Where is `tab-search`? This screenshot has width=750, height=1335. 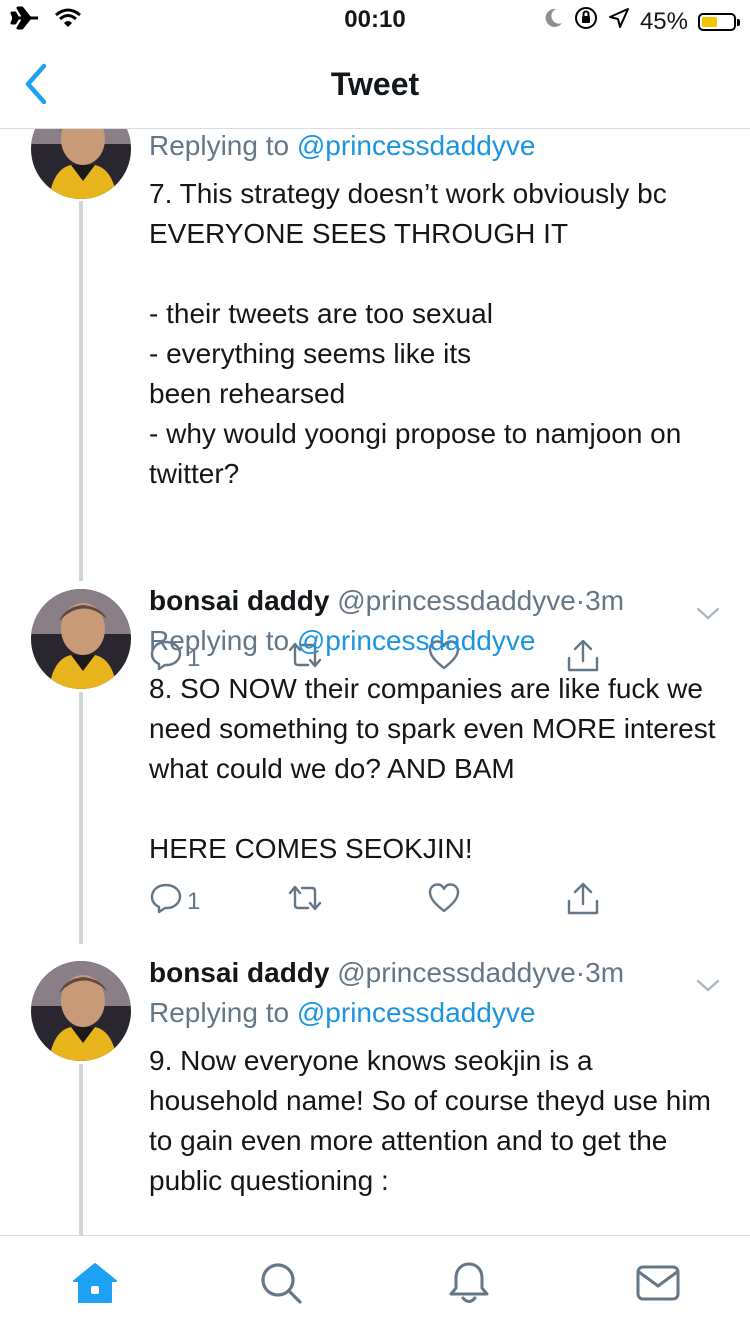
tab-search is located at coordinates (281, 1285).